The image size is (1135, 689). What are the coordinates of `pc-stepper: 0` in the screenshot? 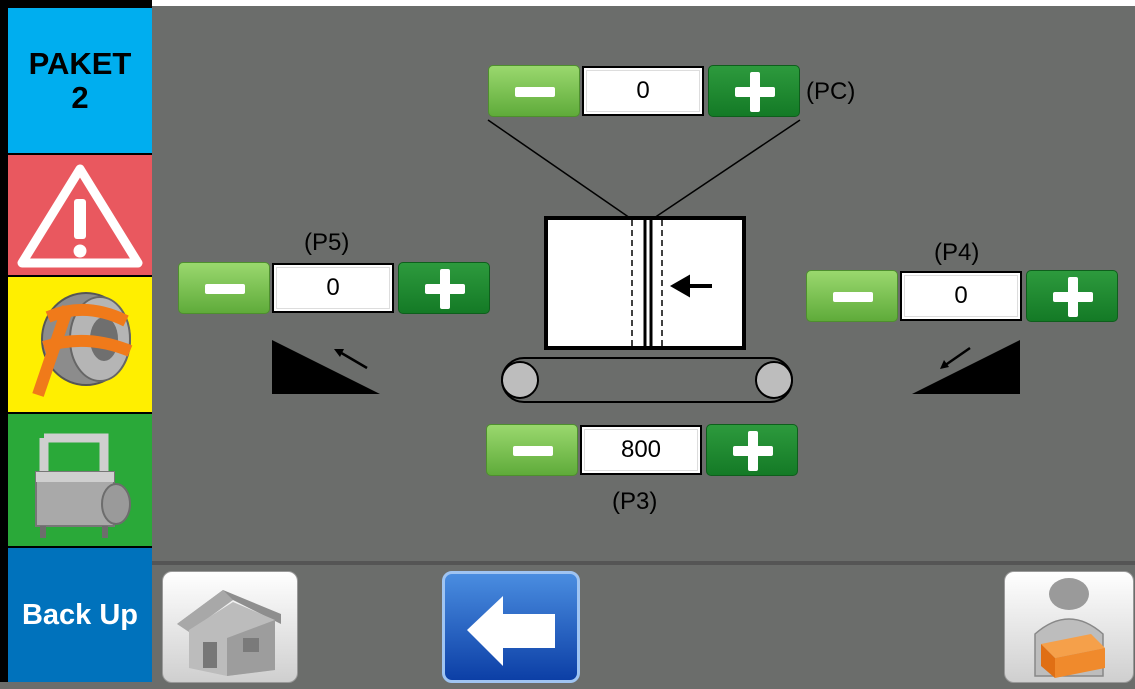 It's located at (644, 91).